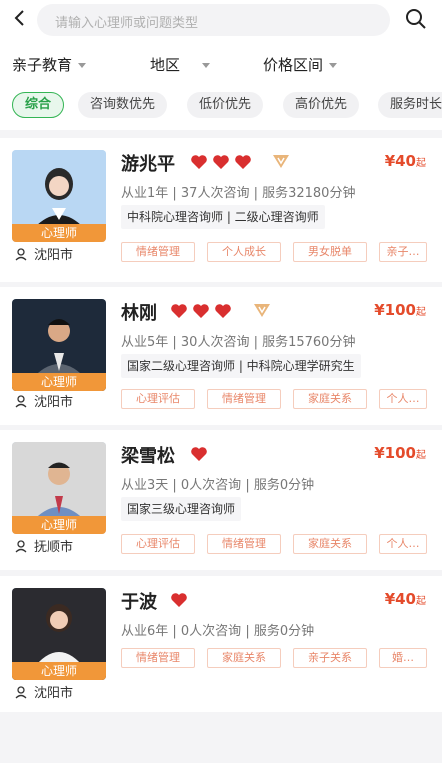 Image resolution: width=442 pixels, height=763 pixels. I want to click on counselor-name: 于波, so click(139, 602).